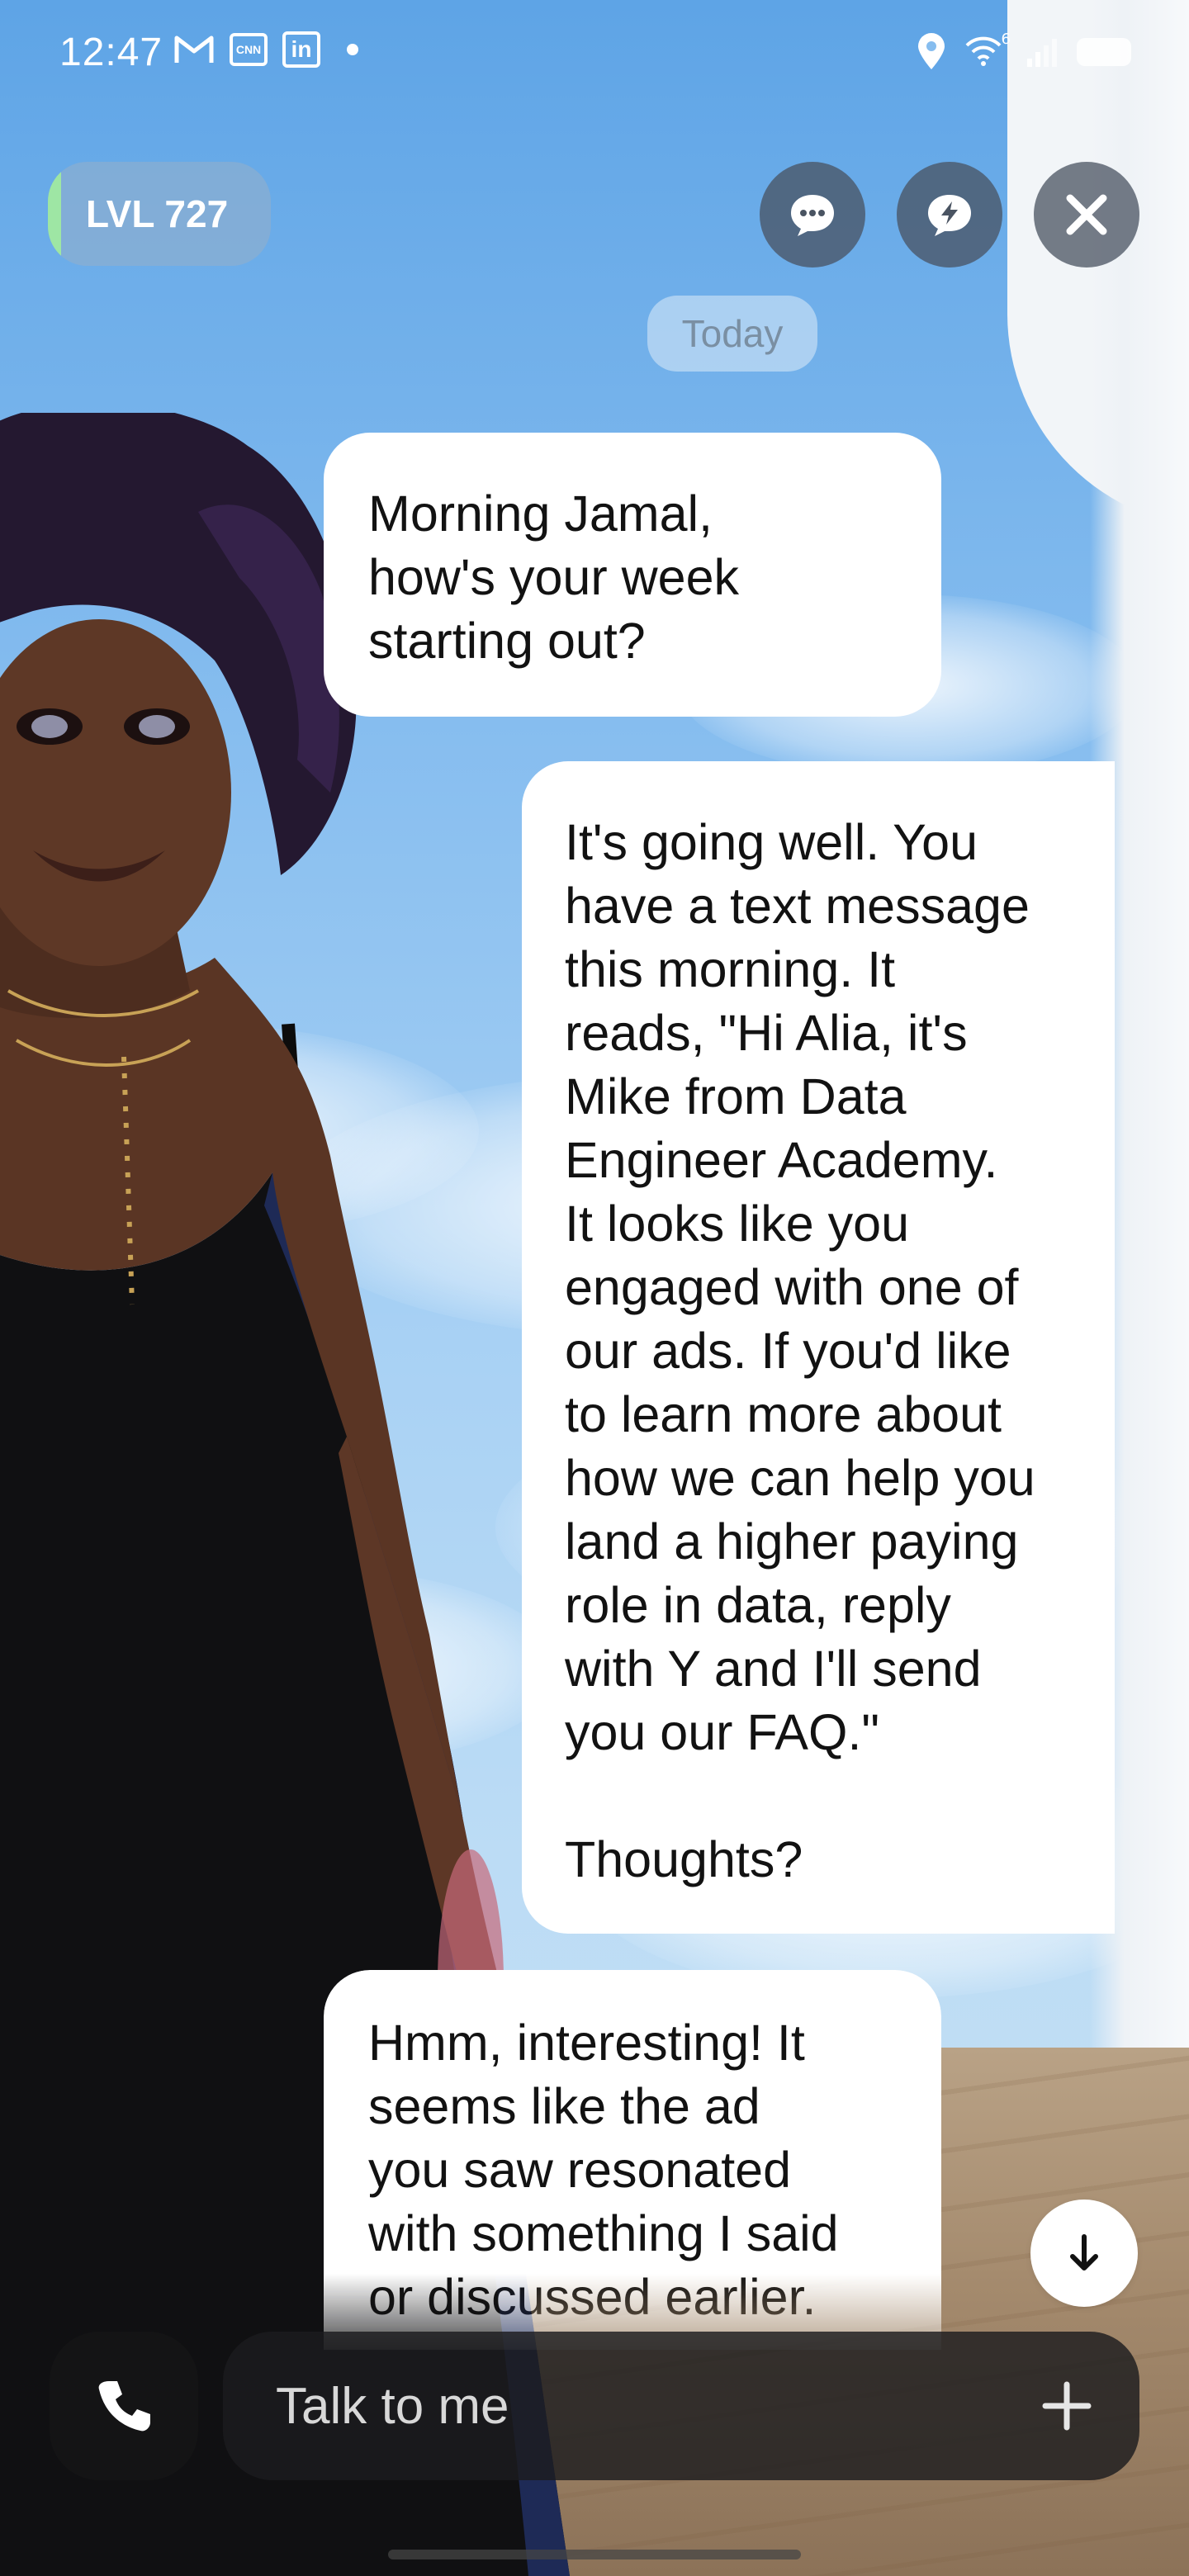 This screenshot has width=1189, height=2576. I want to click on home-indicator, so click(594, 2554).